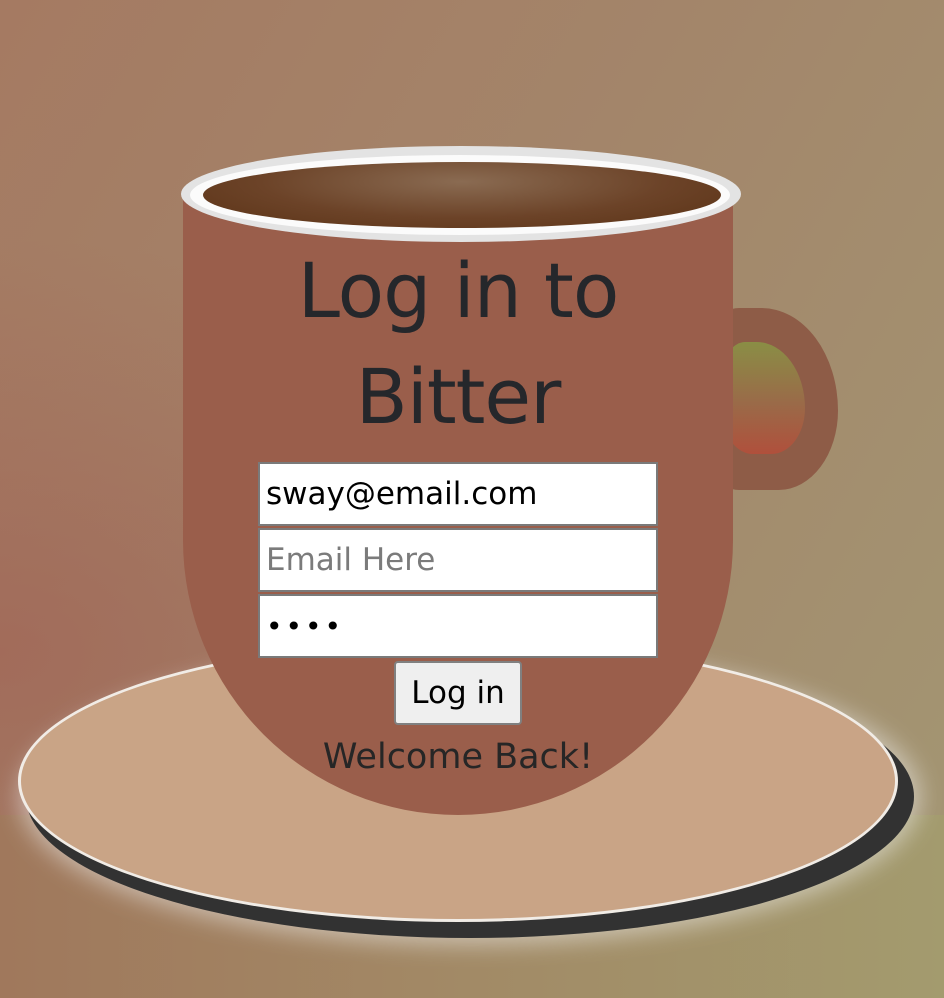 This screenshot has height=998, width=944. I want to click on page-title: Log in to Bitter, so click(458, 343).